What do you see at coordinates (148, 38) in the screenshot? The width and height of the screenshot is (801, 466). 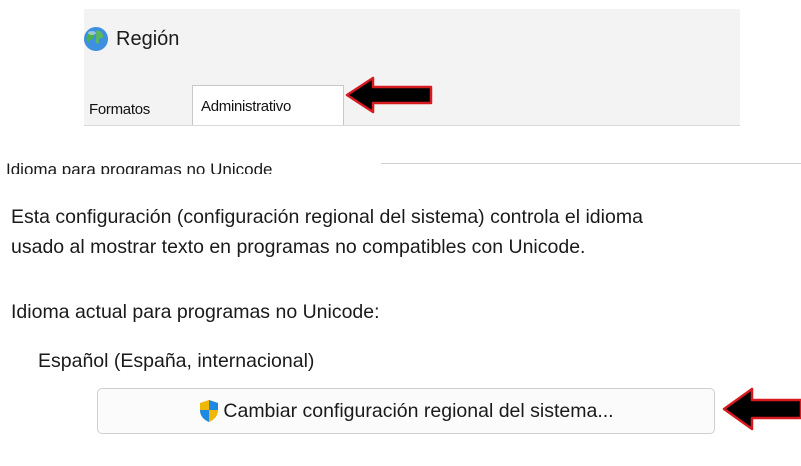 I see `window-title: Región` at bounding box center [148, 38].